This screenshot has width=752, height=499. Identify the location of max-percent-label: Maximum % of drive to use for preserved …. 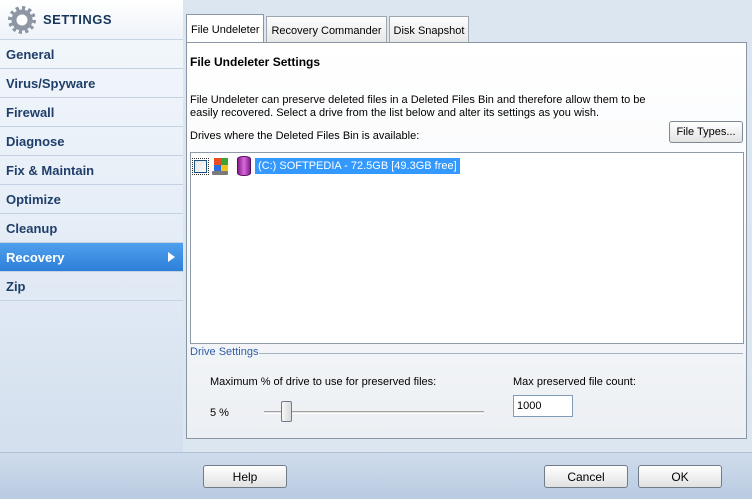
(323, 382).